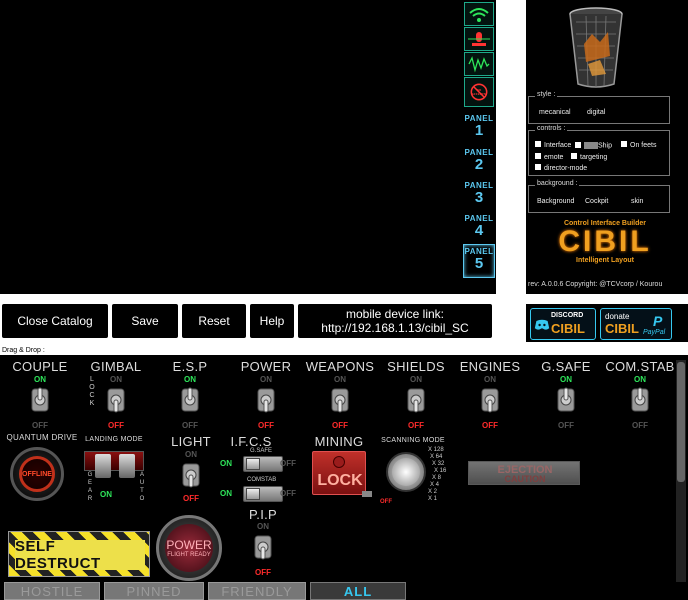  Describe the element at coordinates (479, 39) in the screenshot. I see `joystick-icon` at that location.